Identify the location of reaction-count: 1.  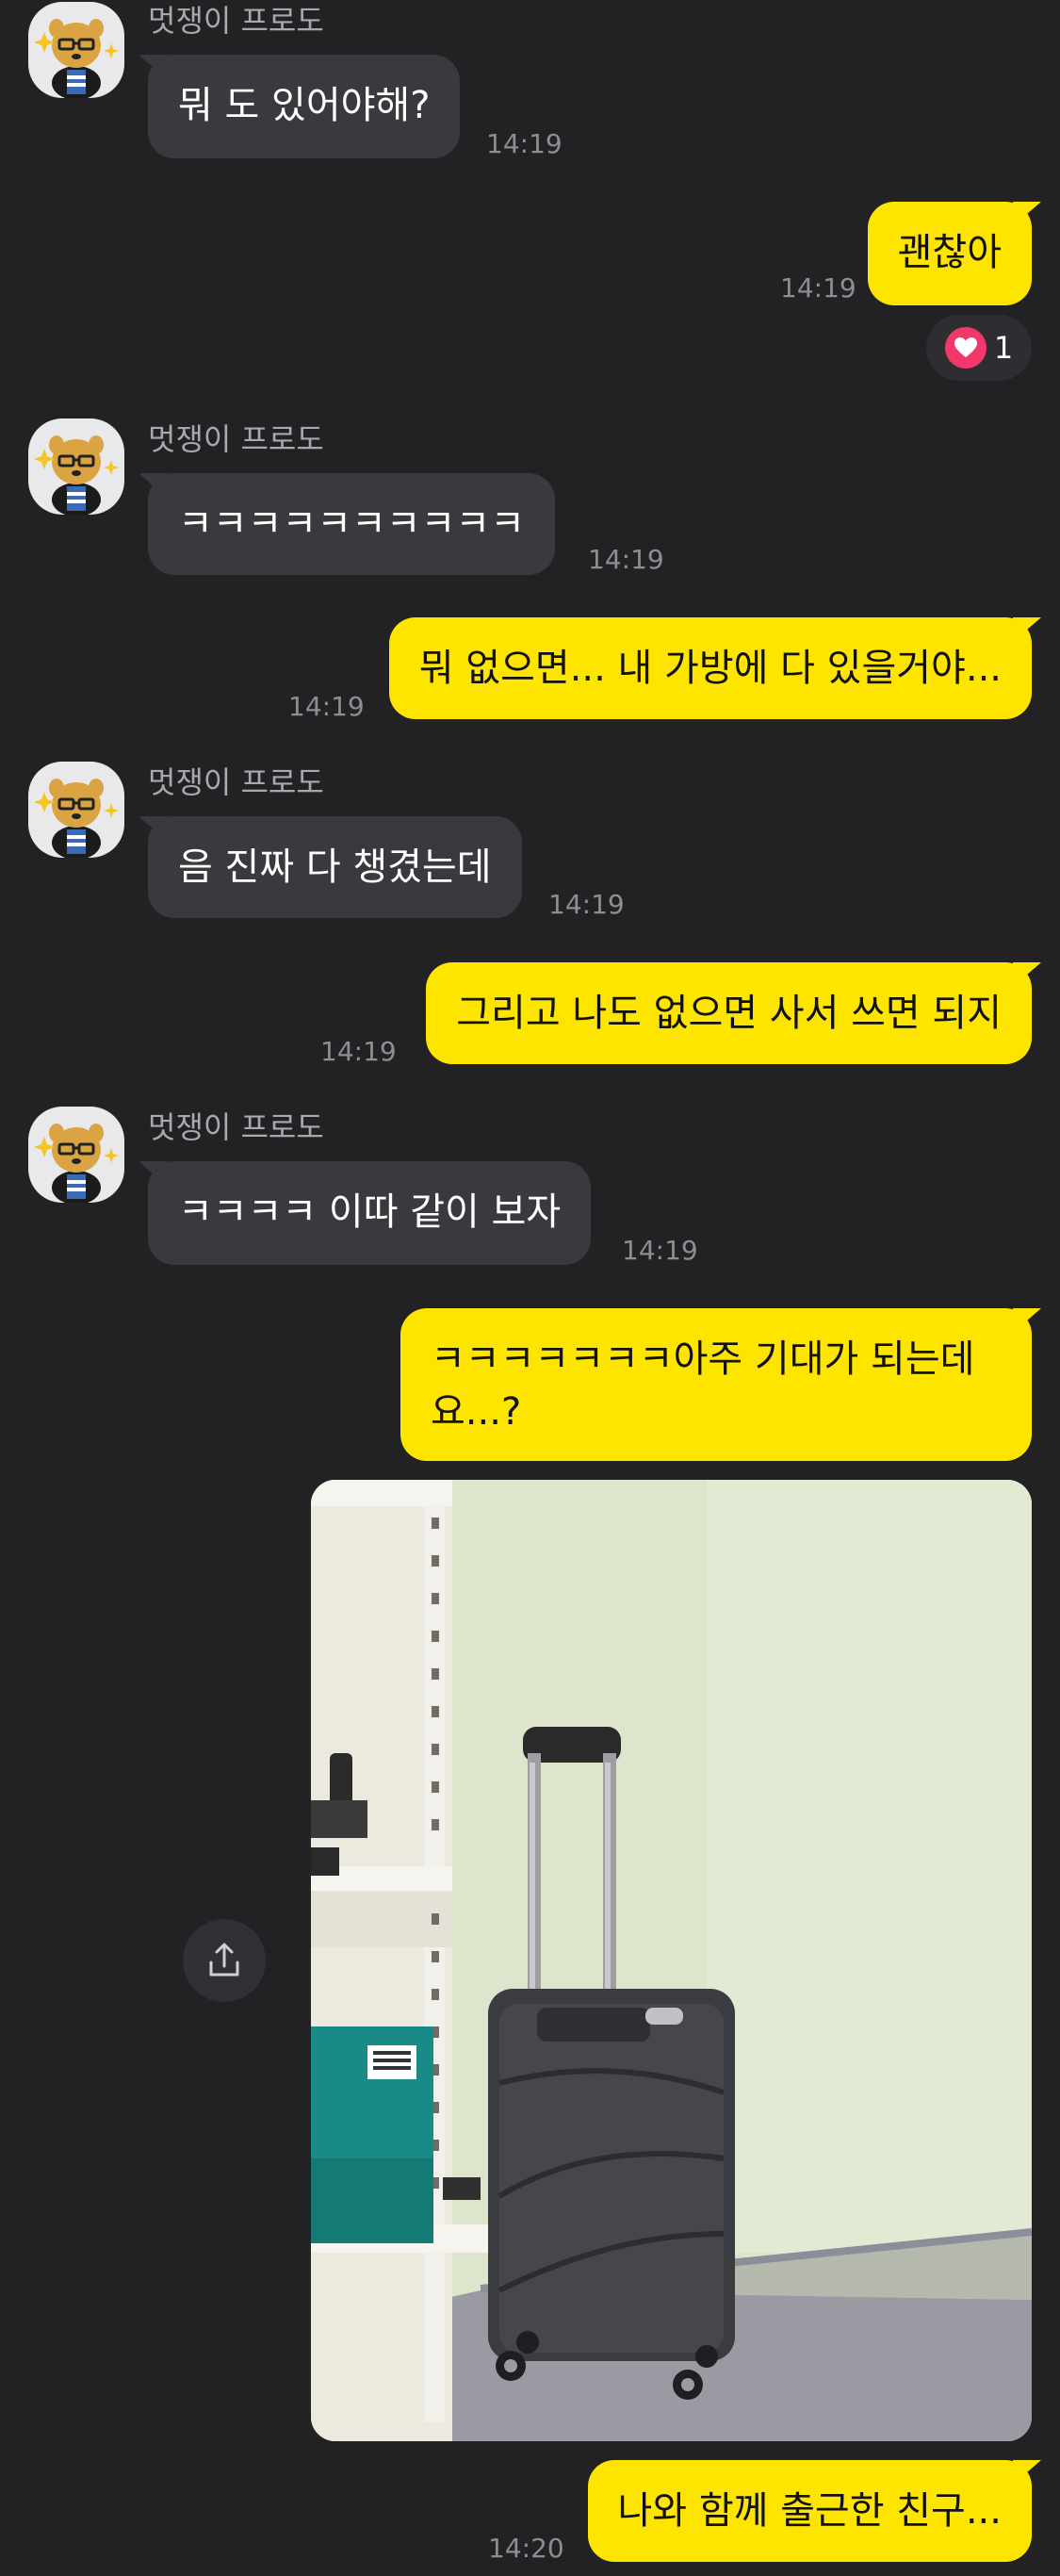
(1004, 348).